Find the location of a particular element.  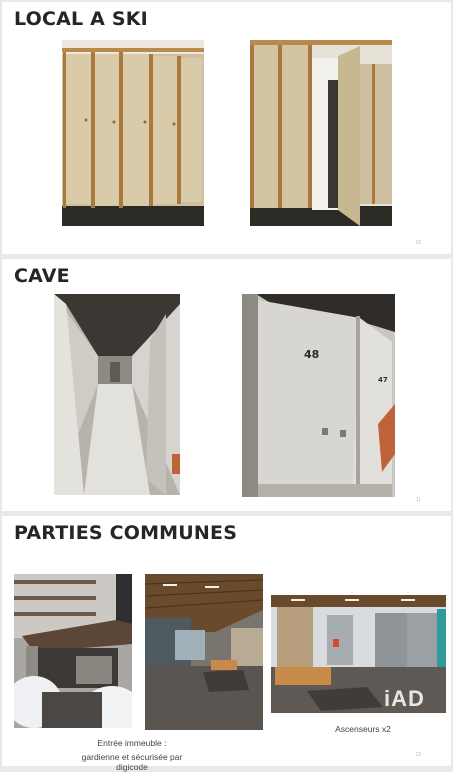

door-number-47: 47 is located at coordinates (383, 380).